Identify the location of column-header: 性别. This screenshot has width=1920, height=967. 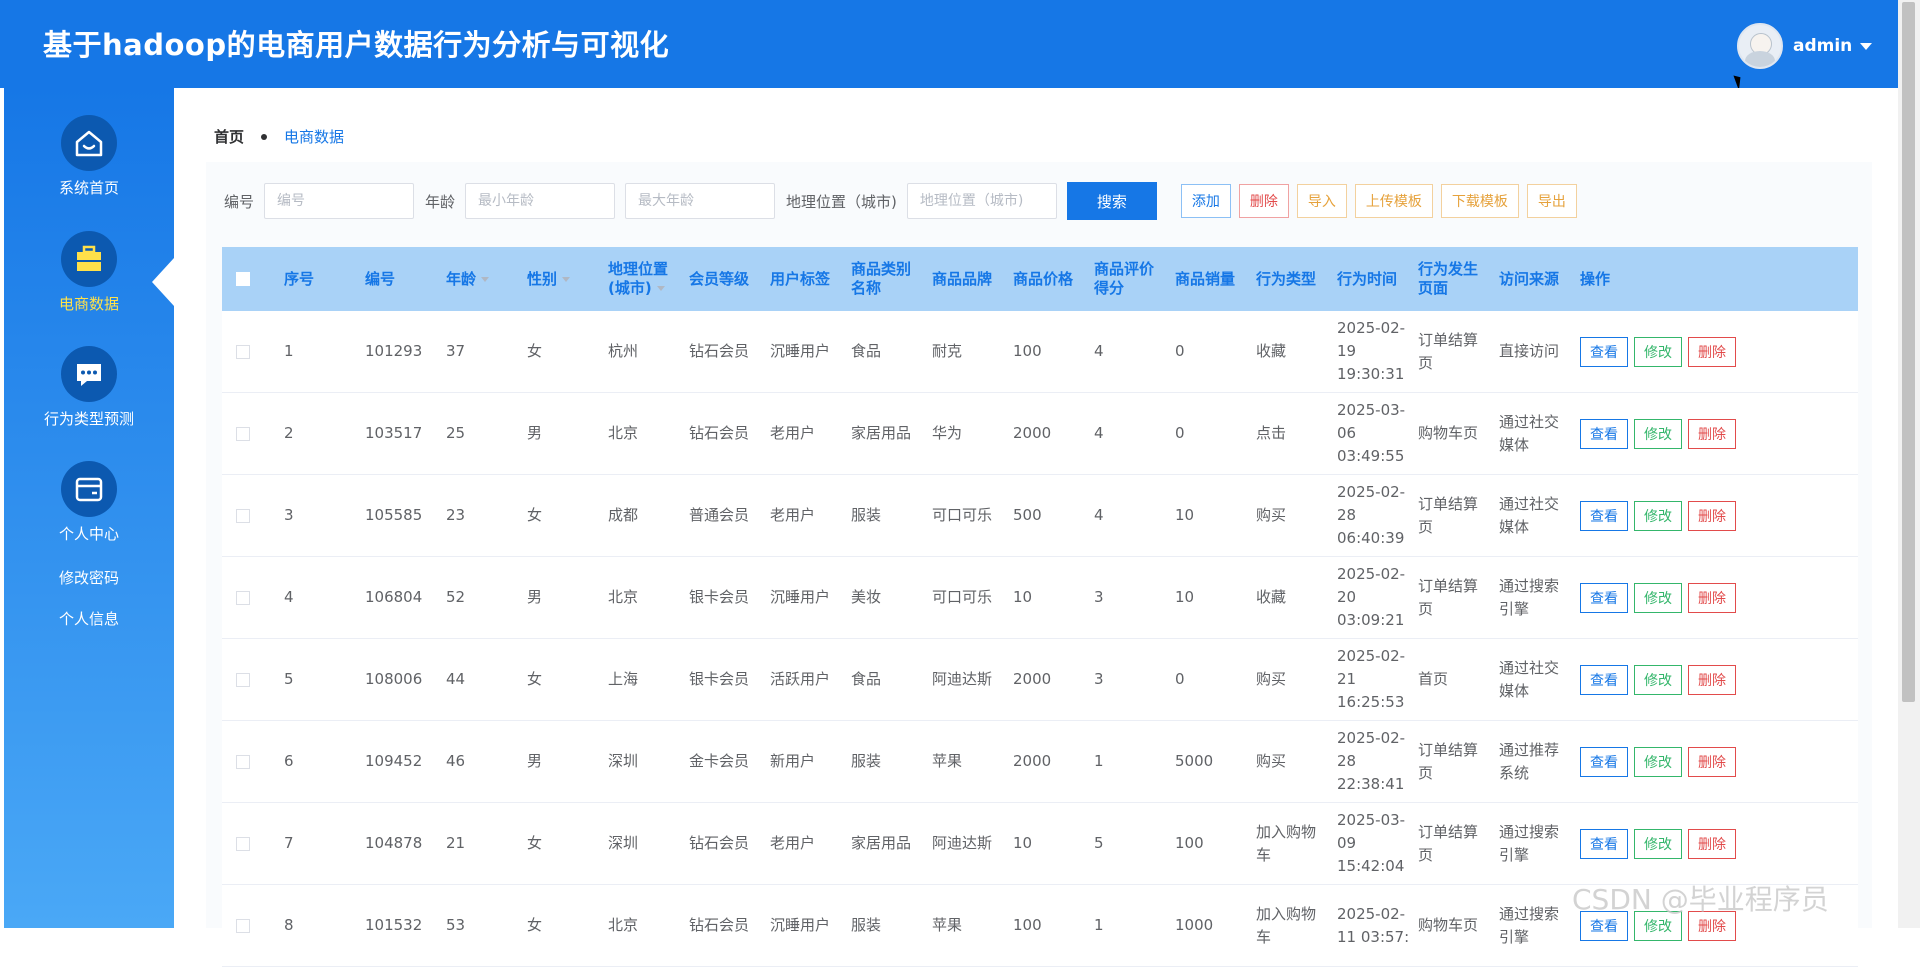
(559, 279).